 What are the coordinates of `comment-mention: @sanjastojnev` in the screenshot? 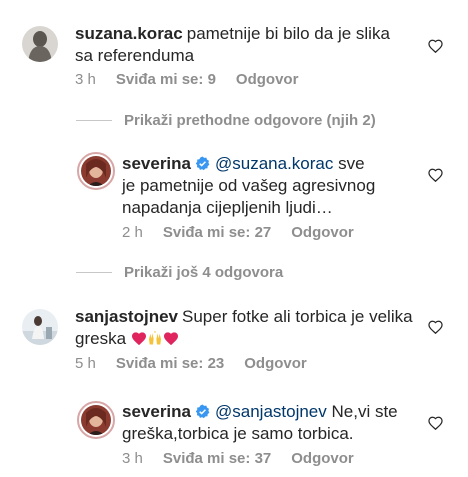 It's located at (271, 411).